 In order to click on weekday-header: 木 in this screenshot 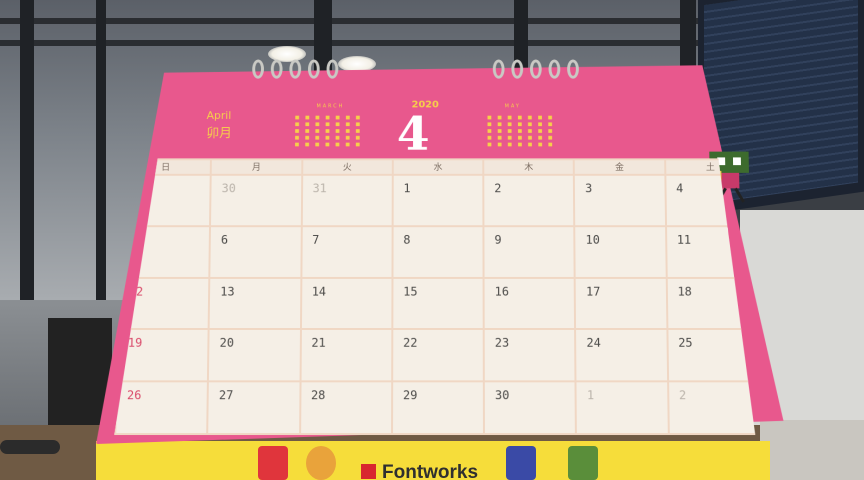, I will do `click(528, 166)`.